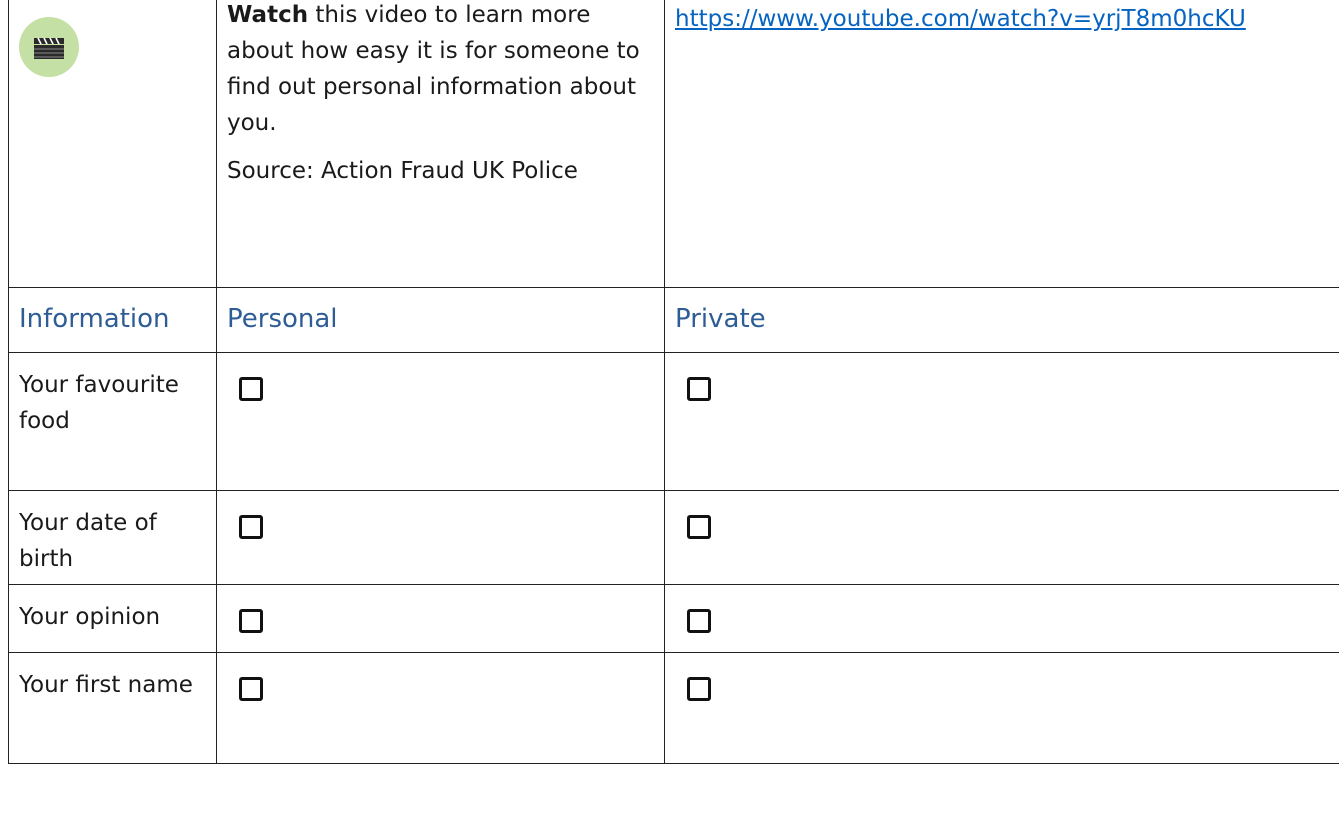 This screenshot has width=1339, height=828. What do you see at coordinates (88, 541) in the screenshot?
I see `row-label: Your date of birth` at bounding box center [88, 541].